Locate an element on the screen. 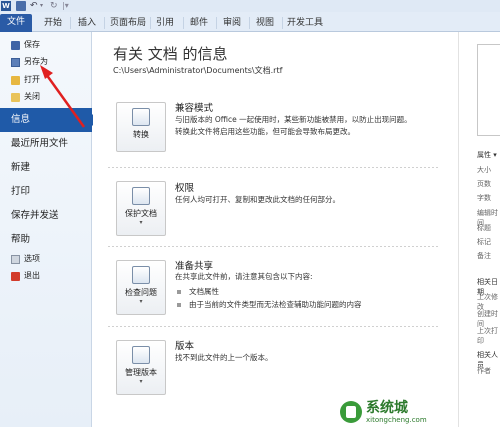 Image resolution: width=500 pixels, height=427 pixels. compatibility-title: 兼容模式 is located at coordinates (194, 108).